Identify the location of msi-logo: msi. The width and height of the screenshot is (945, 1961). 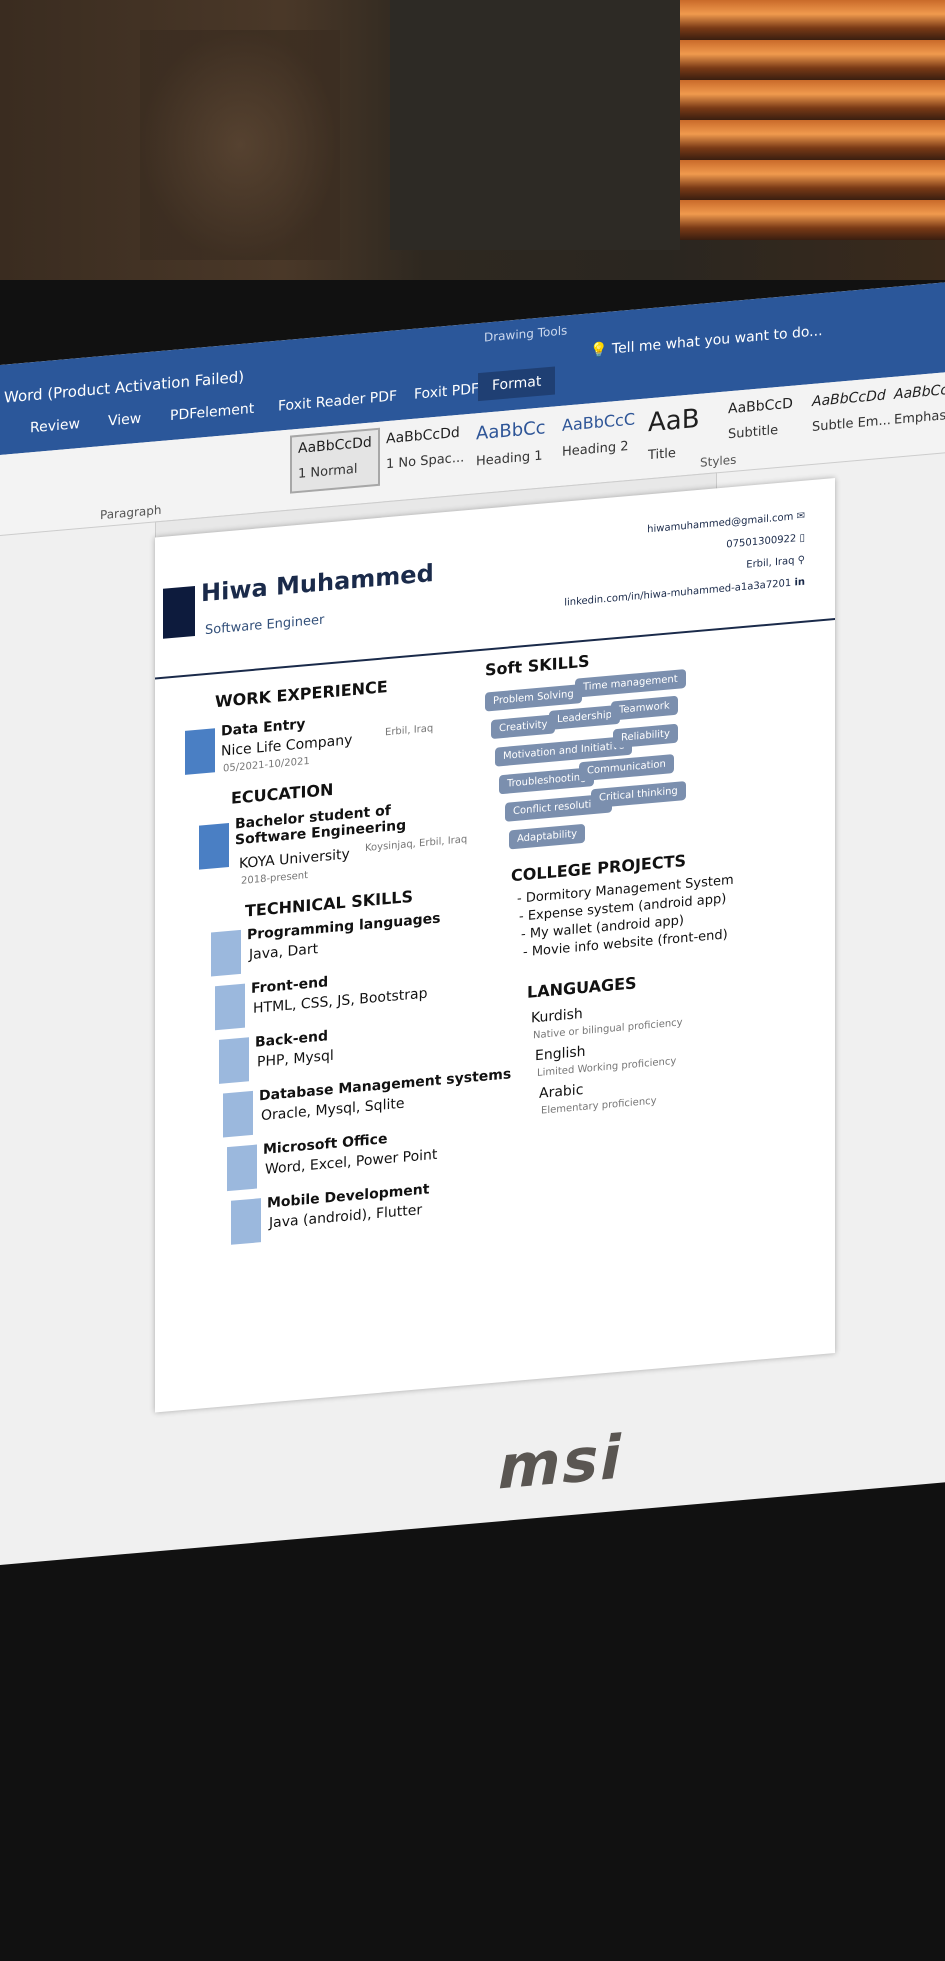
(560, 1463).